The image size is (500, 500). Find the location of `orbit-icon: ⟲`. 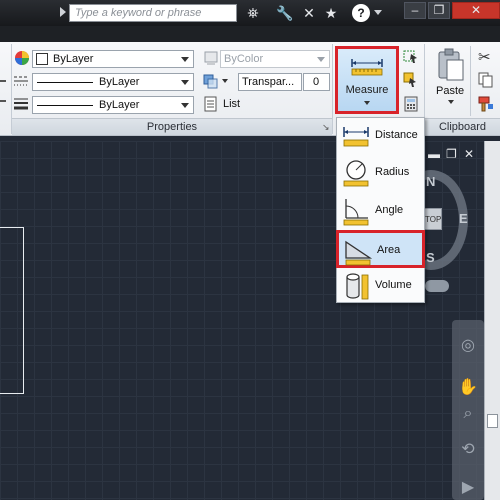

orbit-icon: ⟲ is located at coordinates (468, 450).